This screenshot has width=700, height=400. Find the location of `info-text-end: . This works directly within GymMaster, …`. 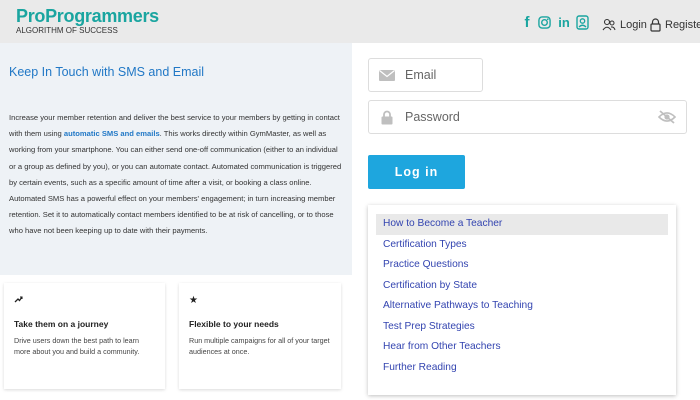

info-text-end: . This works directly within GymMaster, … is located at coordinates (175, 182).